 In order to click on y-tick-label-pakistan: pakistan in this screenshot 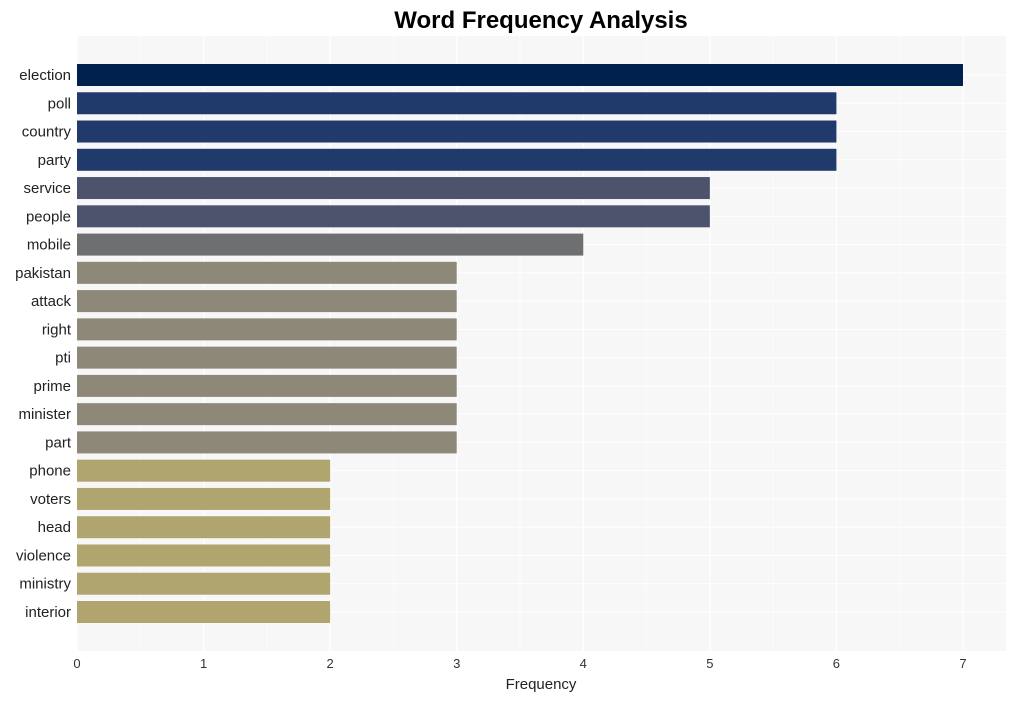, I will do `click(43, 273)`.